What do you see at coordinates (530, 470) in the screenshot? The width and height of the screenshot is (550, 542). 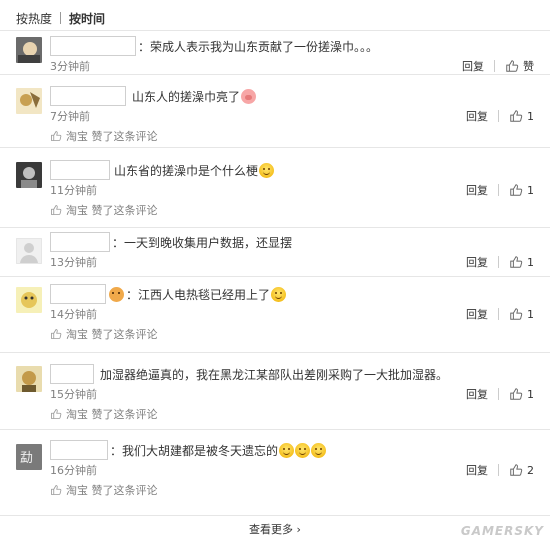 I see `like-count: 2` at bounding box center [530, 470].